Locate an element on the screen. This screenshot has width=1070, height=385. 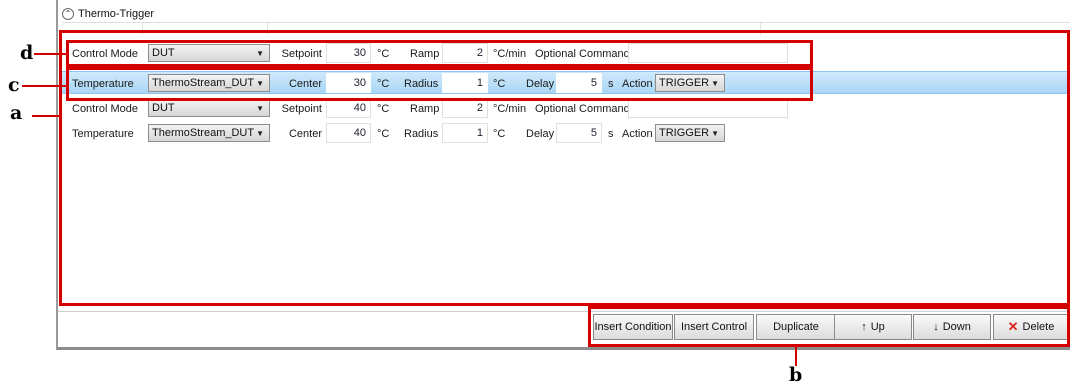
callout-label-d: d is located at coordinates (27, 53).